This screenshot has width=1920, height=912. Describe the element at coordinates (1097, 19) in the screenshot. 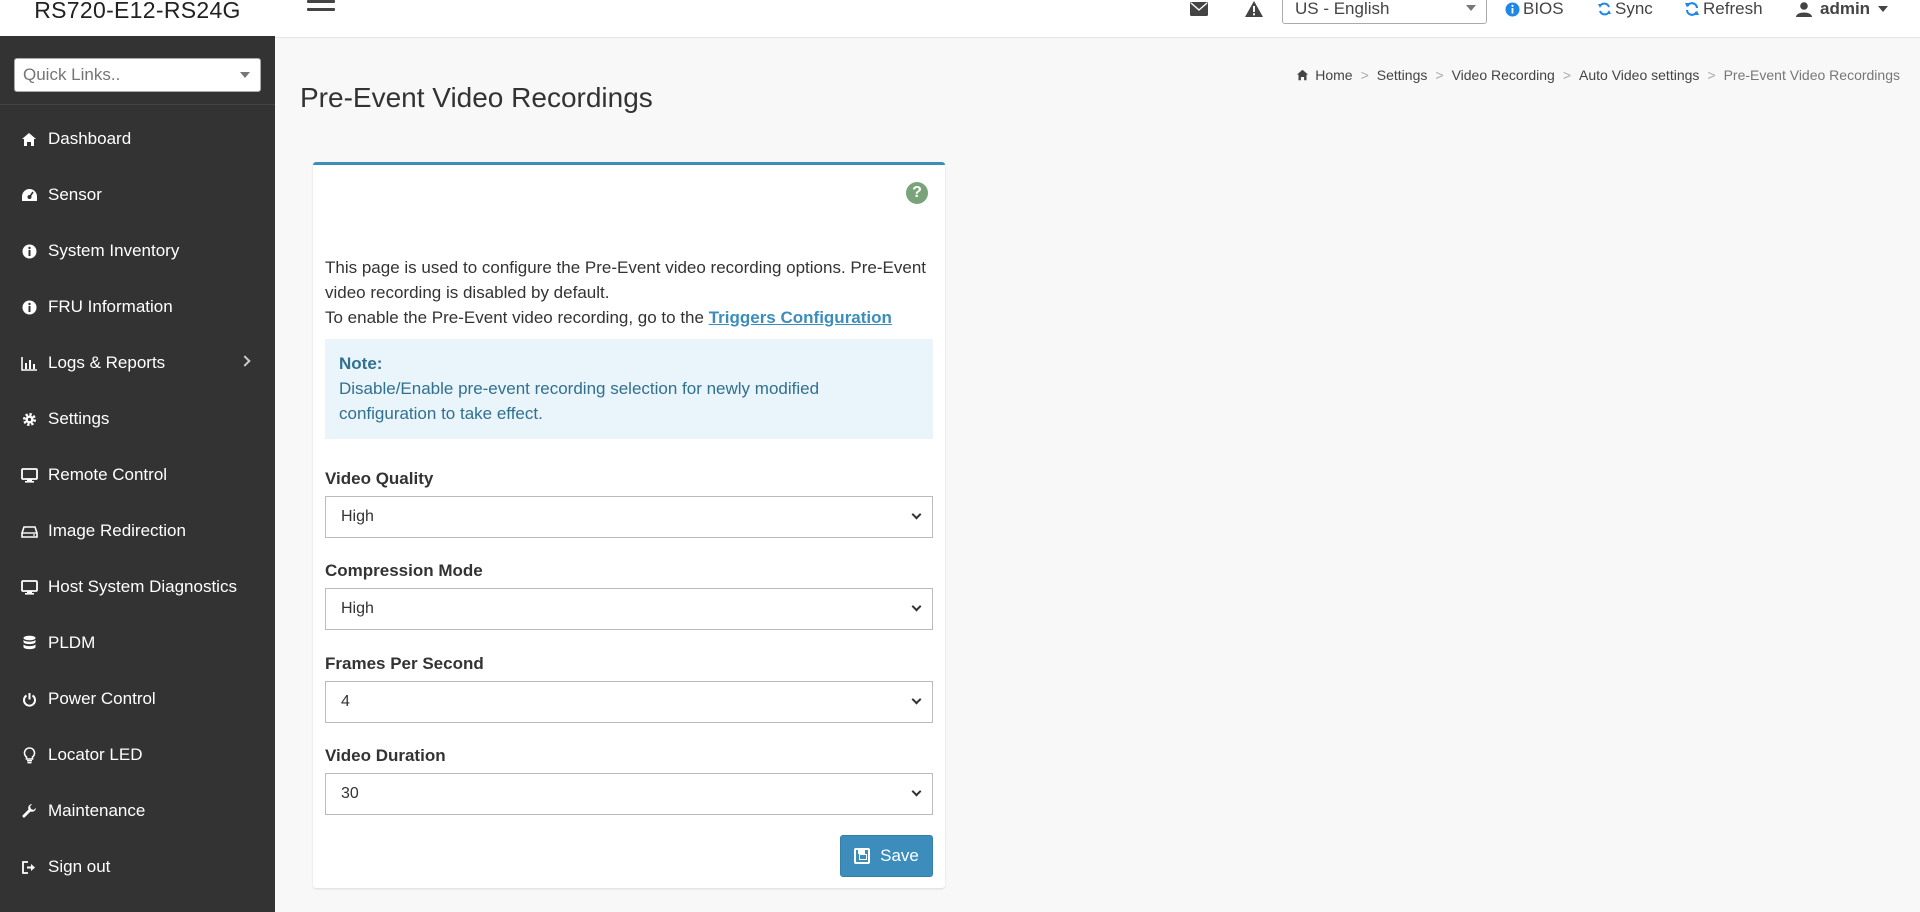

I see `top-navbar: US - English BIOS Sync Refresh admin` at that location.